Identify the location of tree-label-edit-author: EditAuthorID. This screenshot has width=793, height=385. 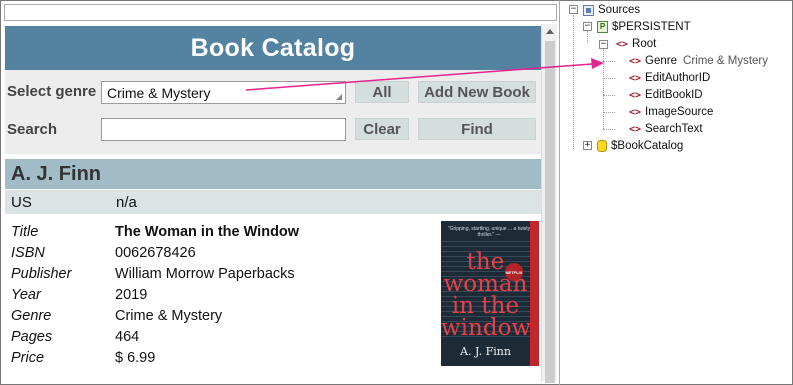
(678, 78).